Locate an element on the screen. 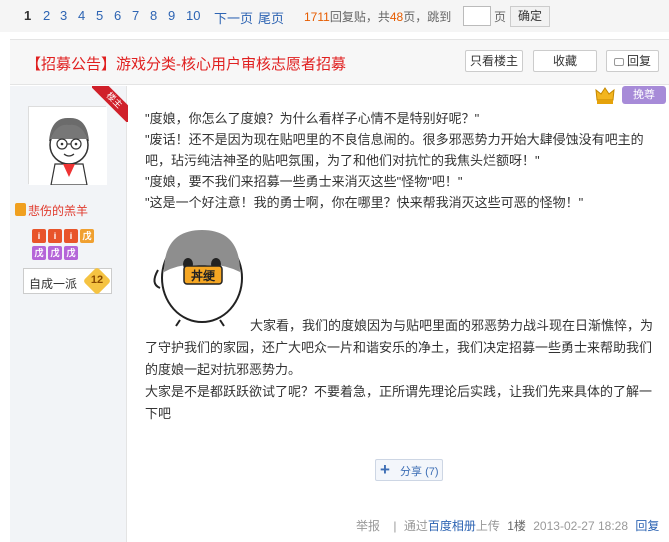  share-button: + 分享 (7) is located at coordinates (409, 470).